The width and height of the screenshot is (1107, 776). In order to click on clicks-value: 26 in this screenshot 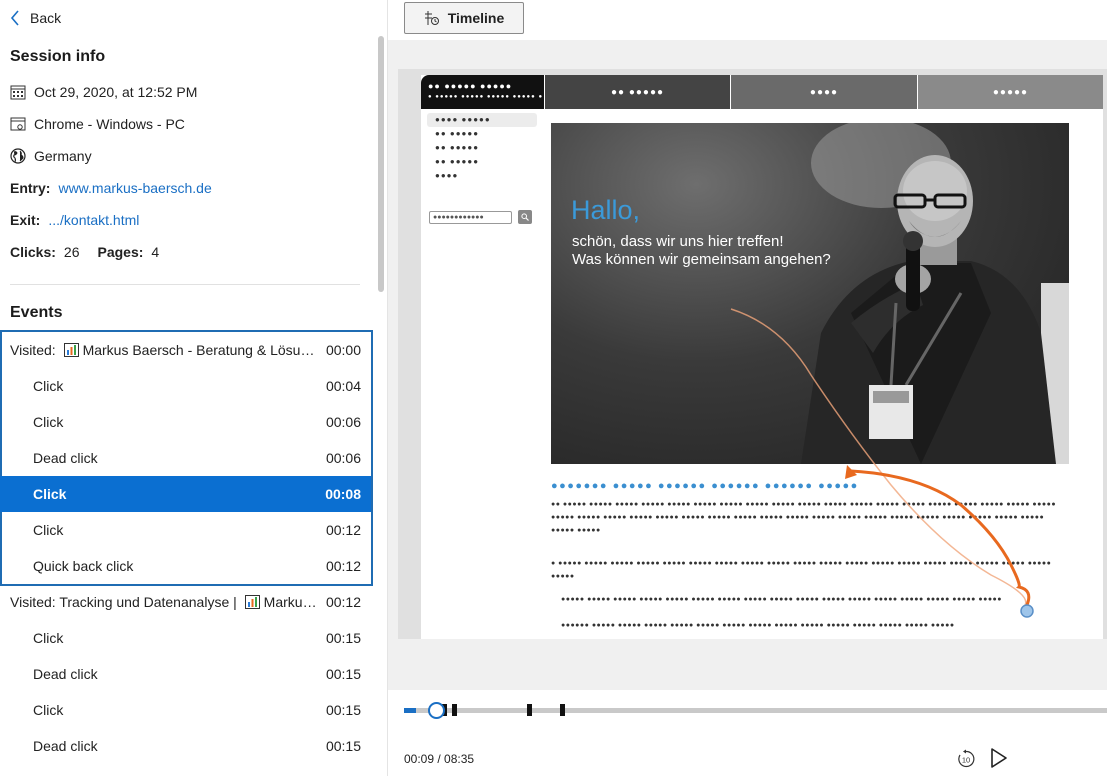, I will do `click(71, 252)`.